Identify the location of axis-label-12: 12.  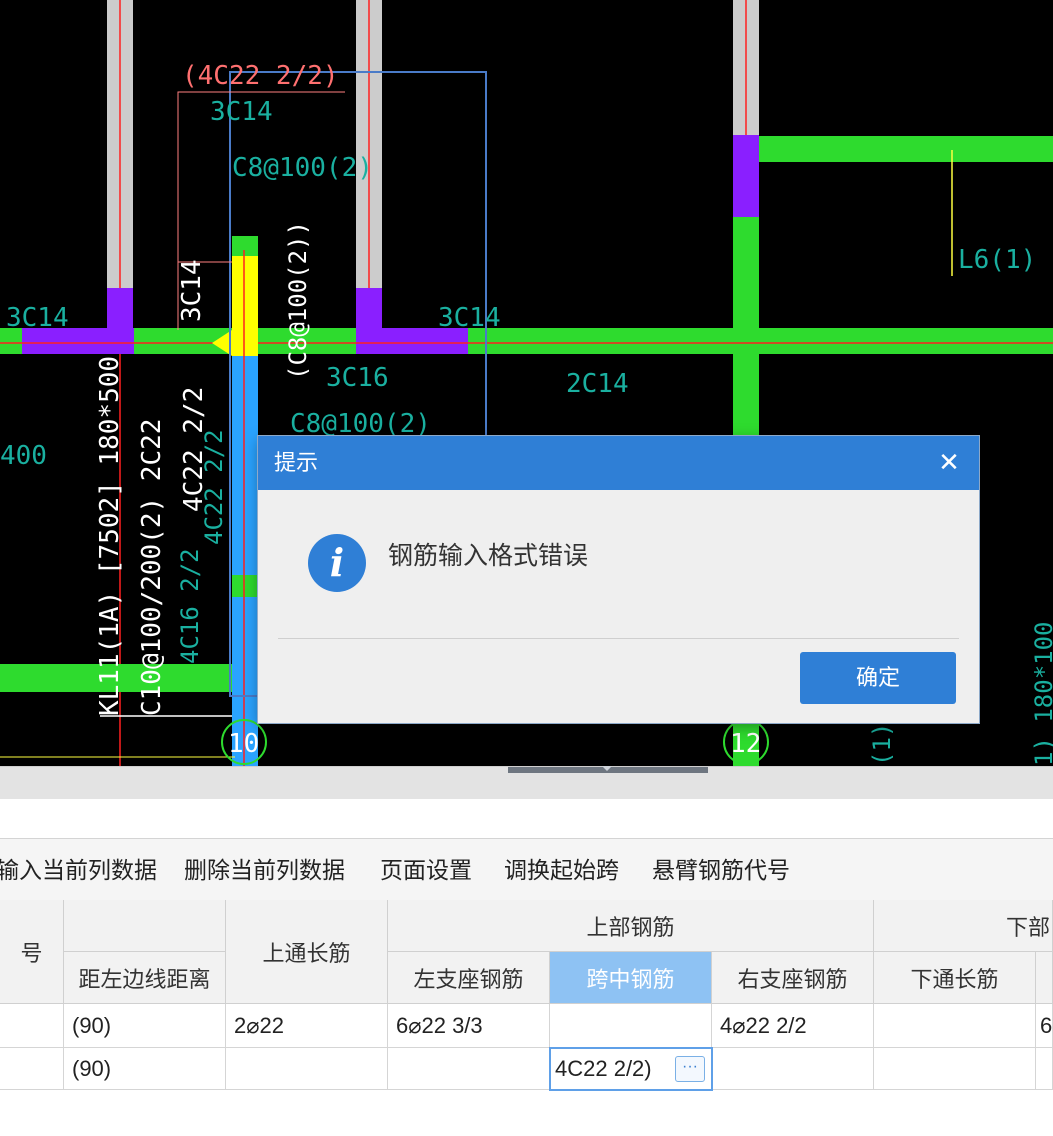
(745, 744).